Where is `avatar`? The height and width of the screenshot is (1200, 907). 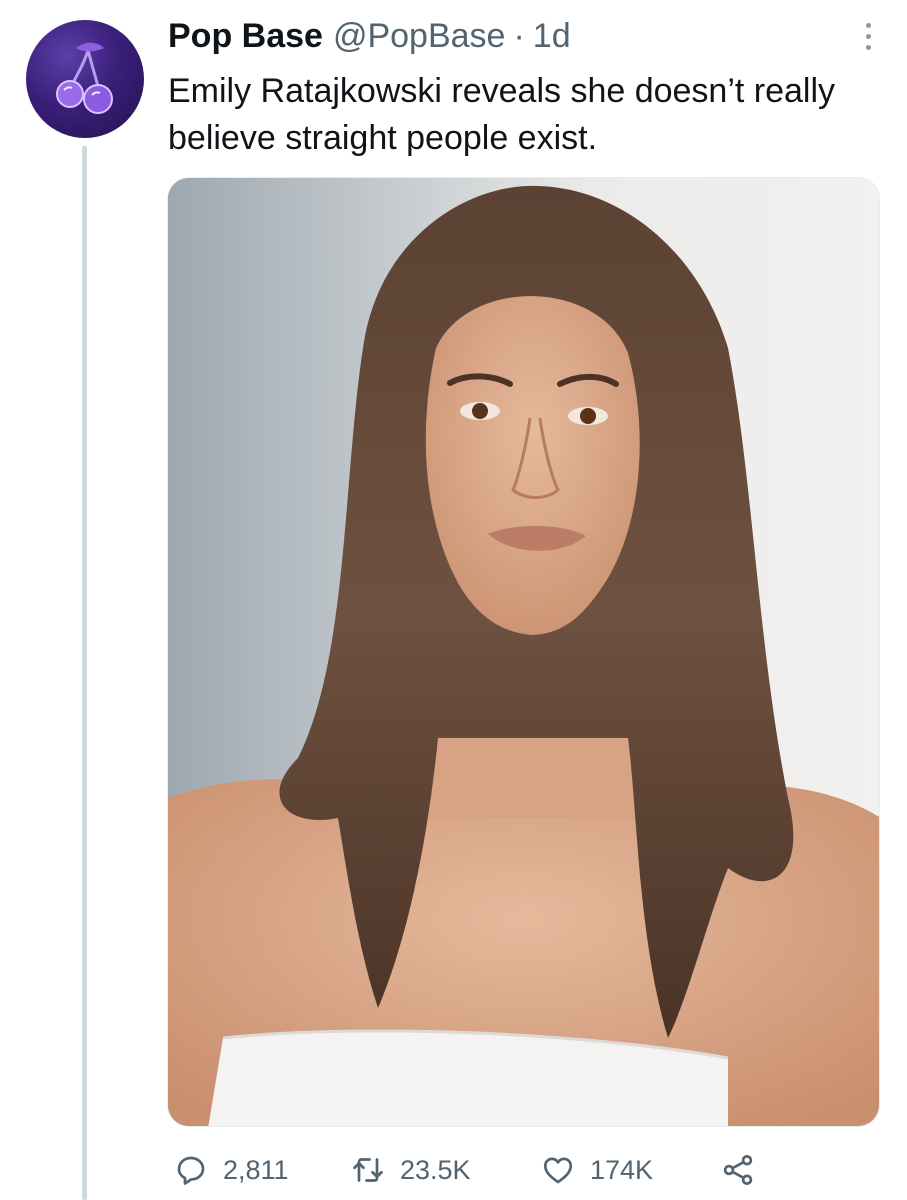 avatar is located at coordinates (85, 79).